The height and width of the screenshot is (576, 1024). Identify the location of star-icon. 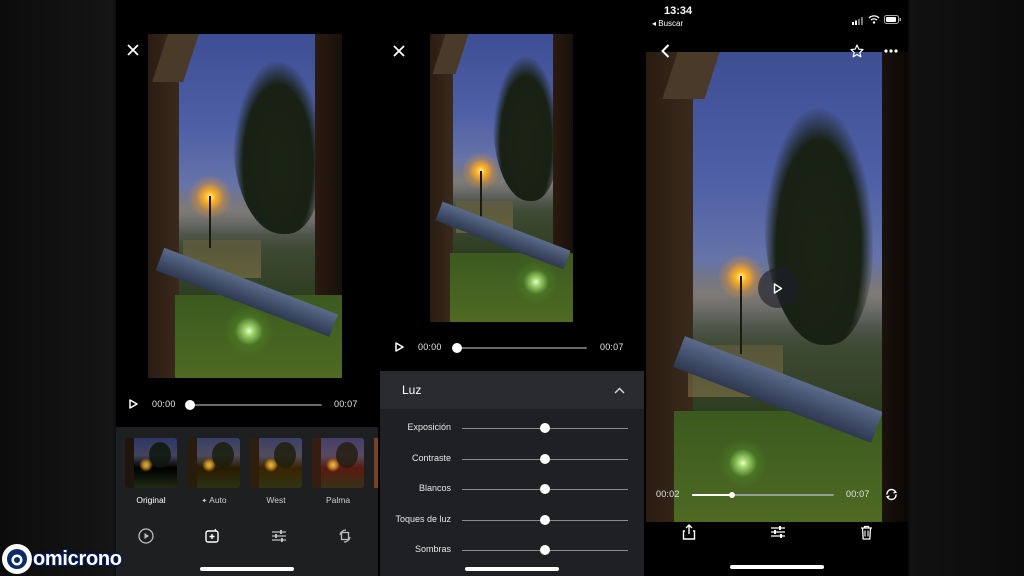
(857, 51).